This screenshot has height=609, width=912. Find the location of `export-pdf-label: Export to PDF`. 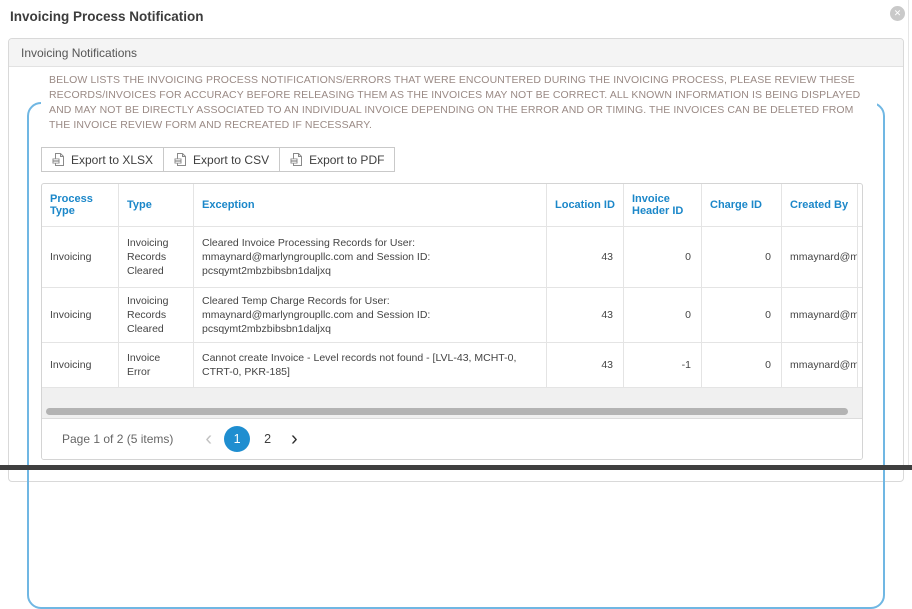

export-pdf-label: Export to PDF is located at coordinates (347, 159).